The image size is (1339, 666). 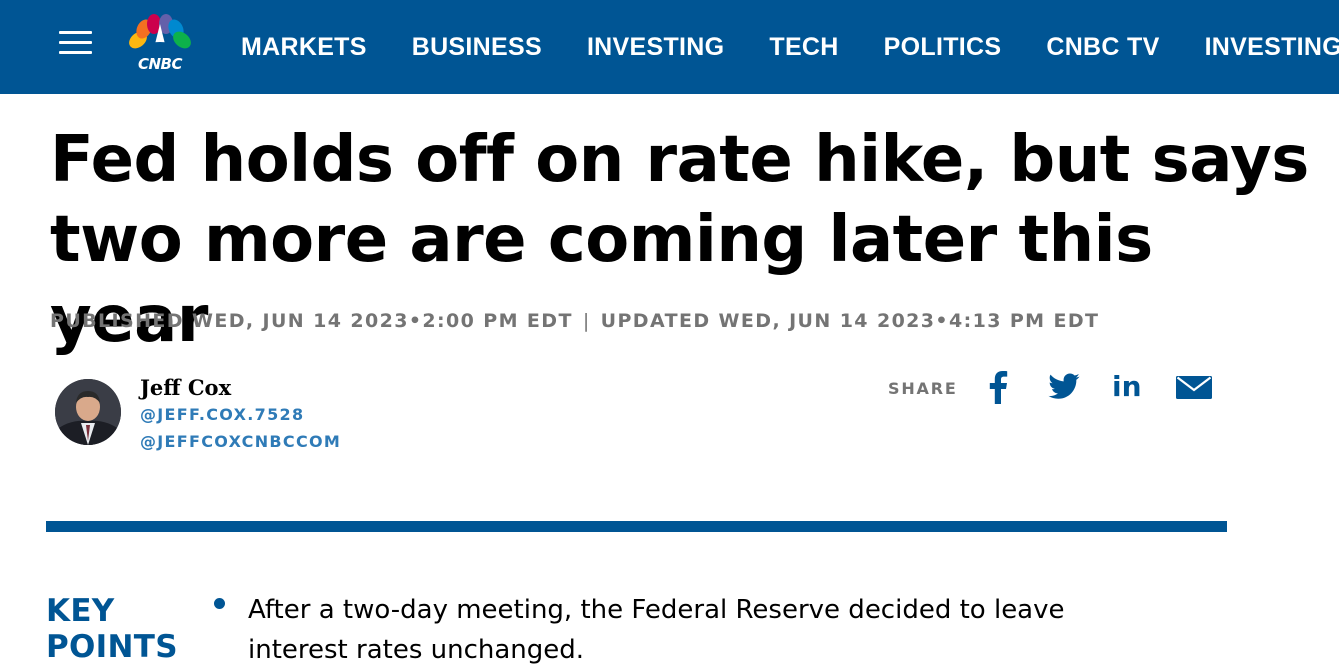 What do you see at coordinates (998, 387) in the screenshot?
I see `facebook-icon` at bounding box center [998, 387].